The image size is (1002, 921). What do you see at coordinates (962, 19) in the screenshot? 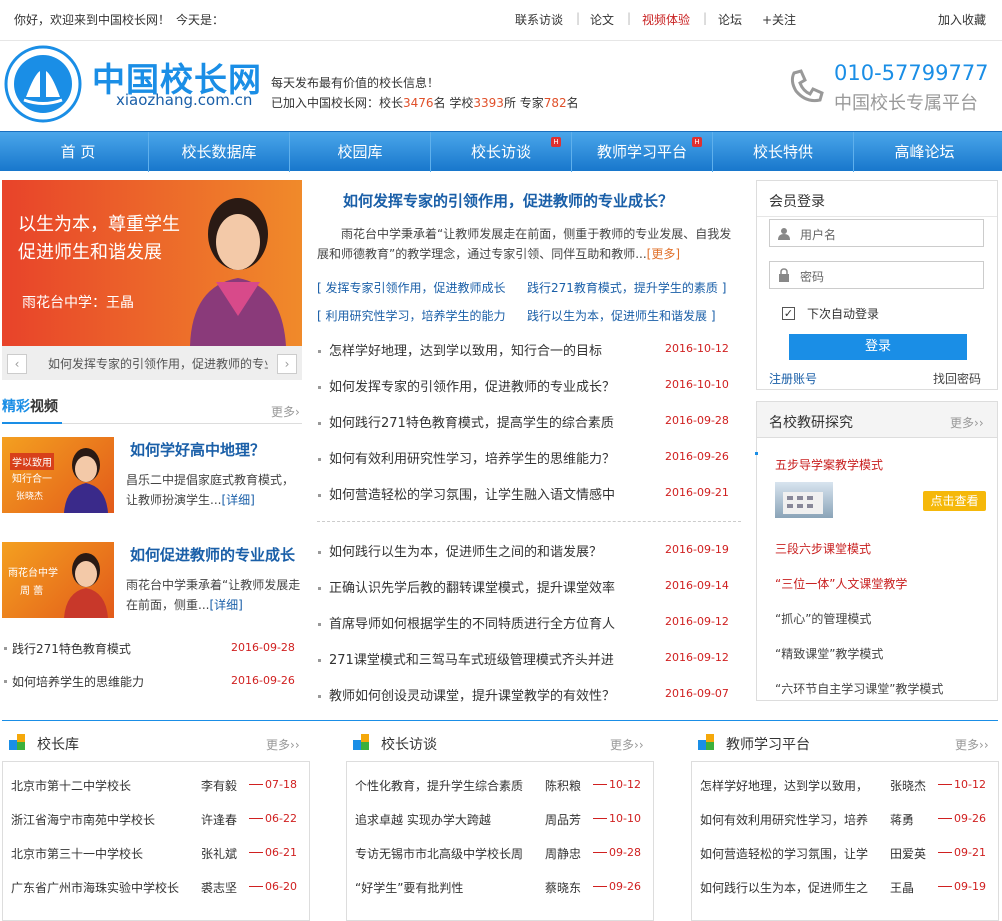
I see `bookmark-link: 加入收藏` at bounding box center [962, 19].